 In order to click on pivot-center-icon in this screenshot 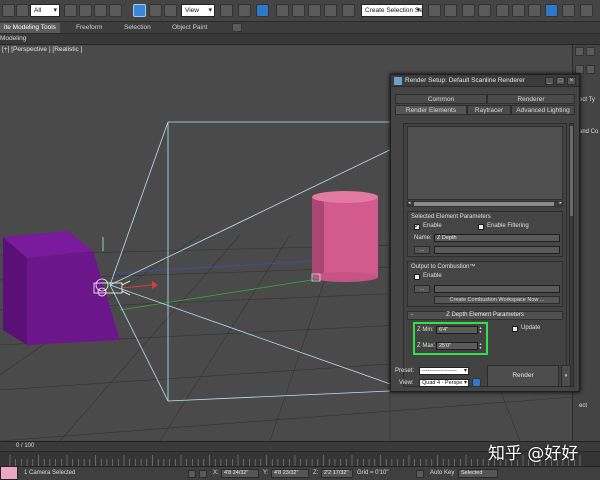, I will do `click(226, 10)`.